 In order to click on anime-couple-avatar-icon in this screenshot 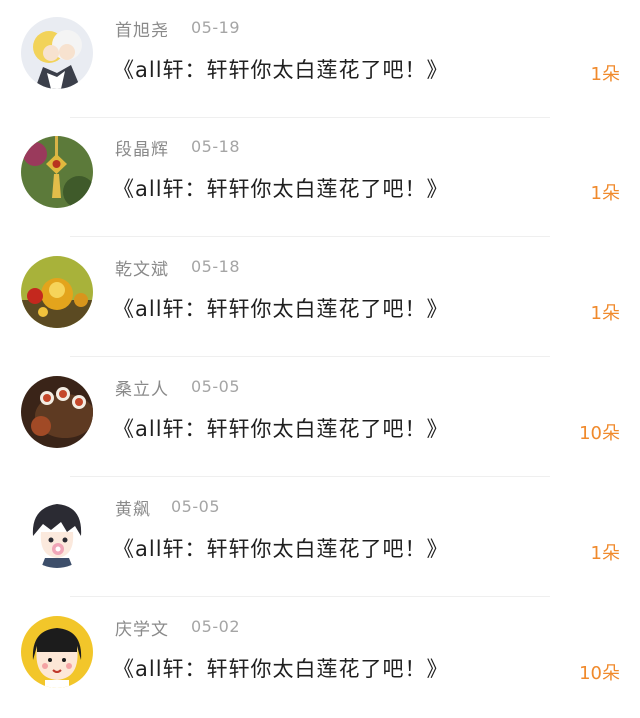, I will do `click(57, 53)`.